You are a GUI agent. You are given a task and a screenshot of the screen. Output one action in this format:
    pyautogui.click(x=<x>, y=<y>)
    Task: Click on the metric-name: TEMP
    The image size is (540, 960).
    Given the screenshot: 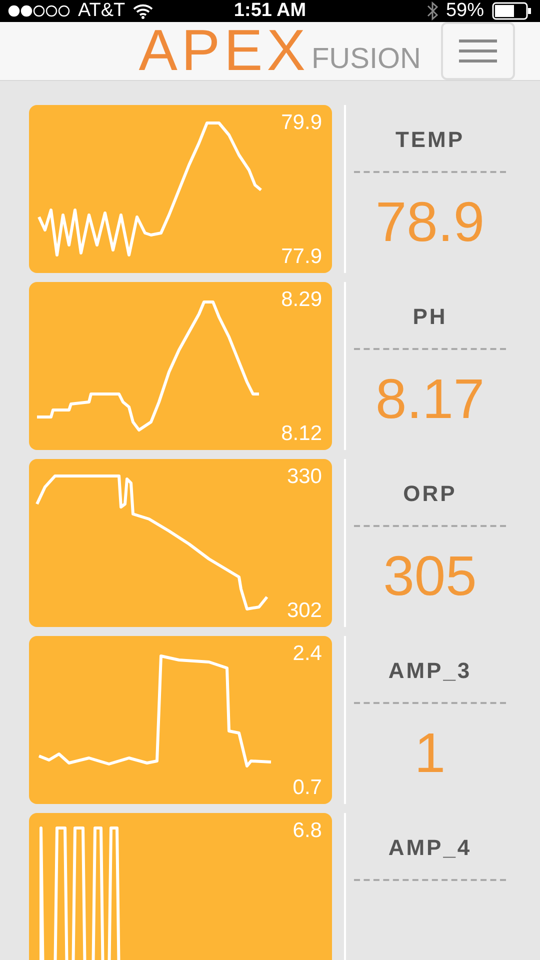 What is the action you would take?
    pyautogui.click(x=430, y=140)
    